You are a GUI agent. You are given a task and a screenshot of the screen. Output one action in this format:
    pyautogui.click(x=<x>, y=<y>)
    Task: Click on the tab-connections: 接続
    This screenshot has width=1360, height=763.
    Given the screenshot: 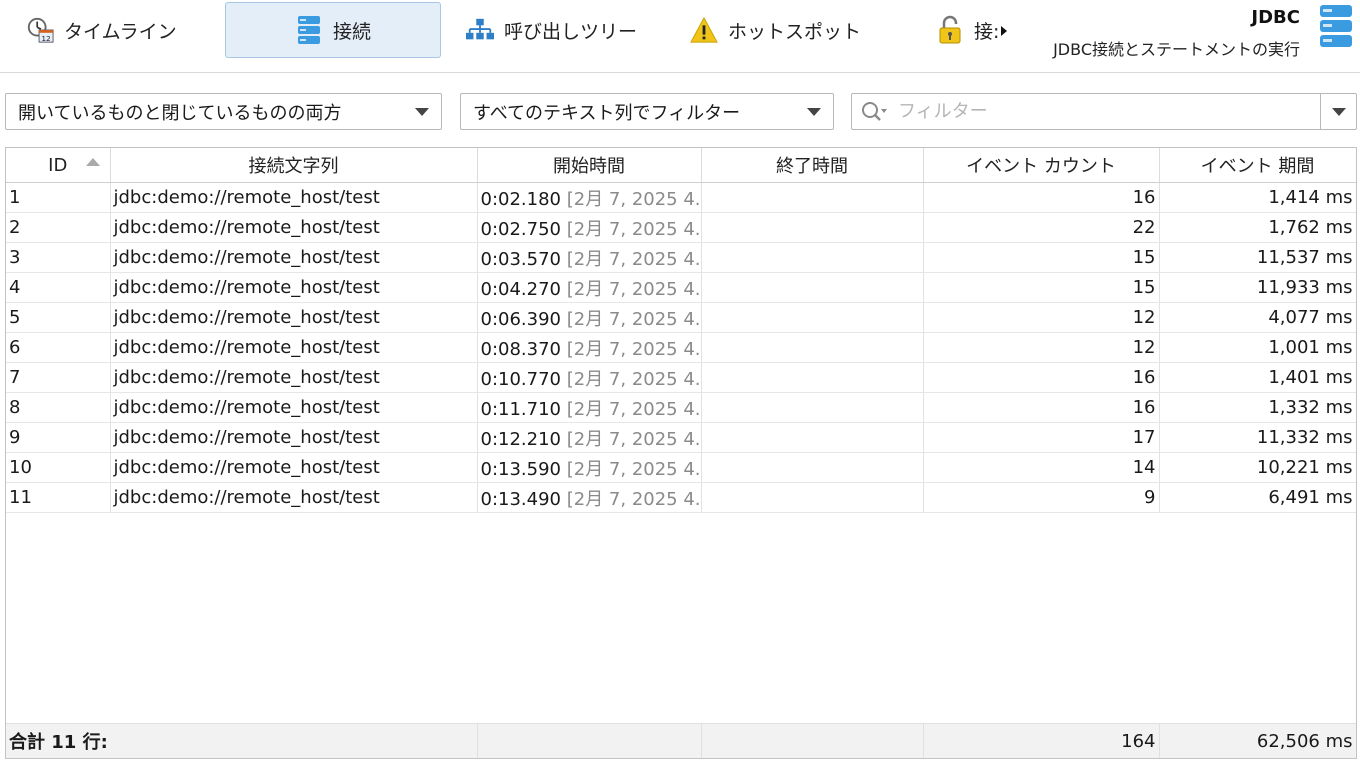 What is the action you would take?
    pyautogui.click(x=333, y=30)
    